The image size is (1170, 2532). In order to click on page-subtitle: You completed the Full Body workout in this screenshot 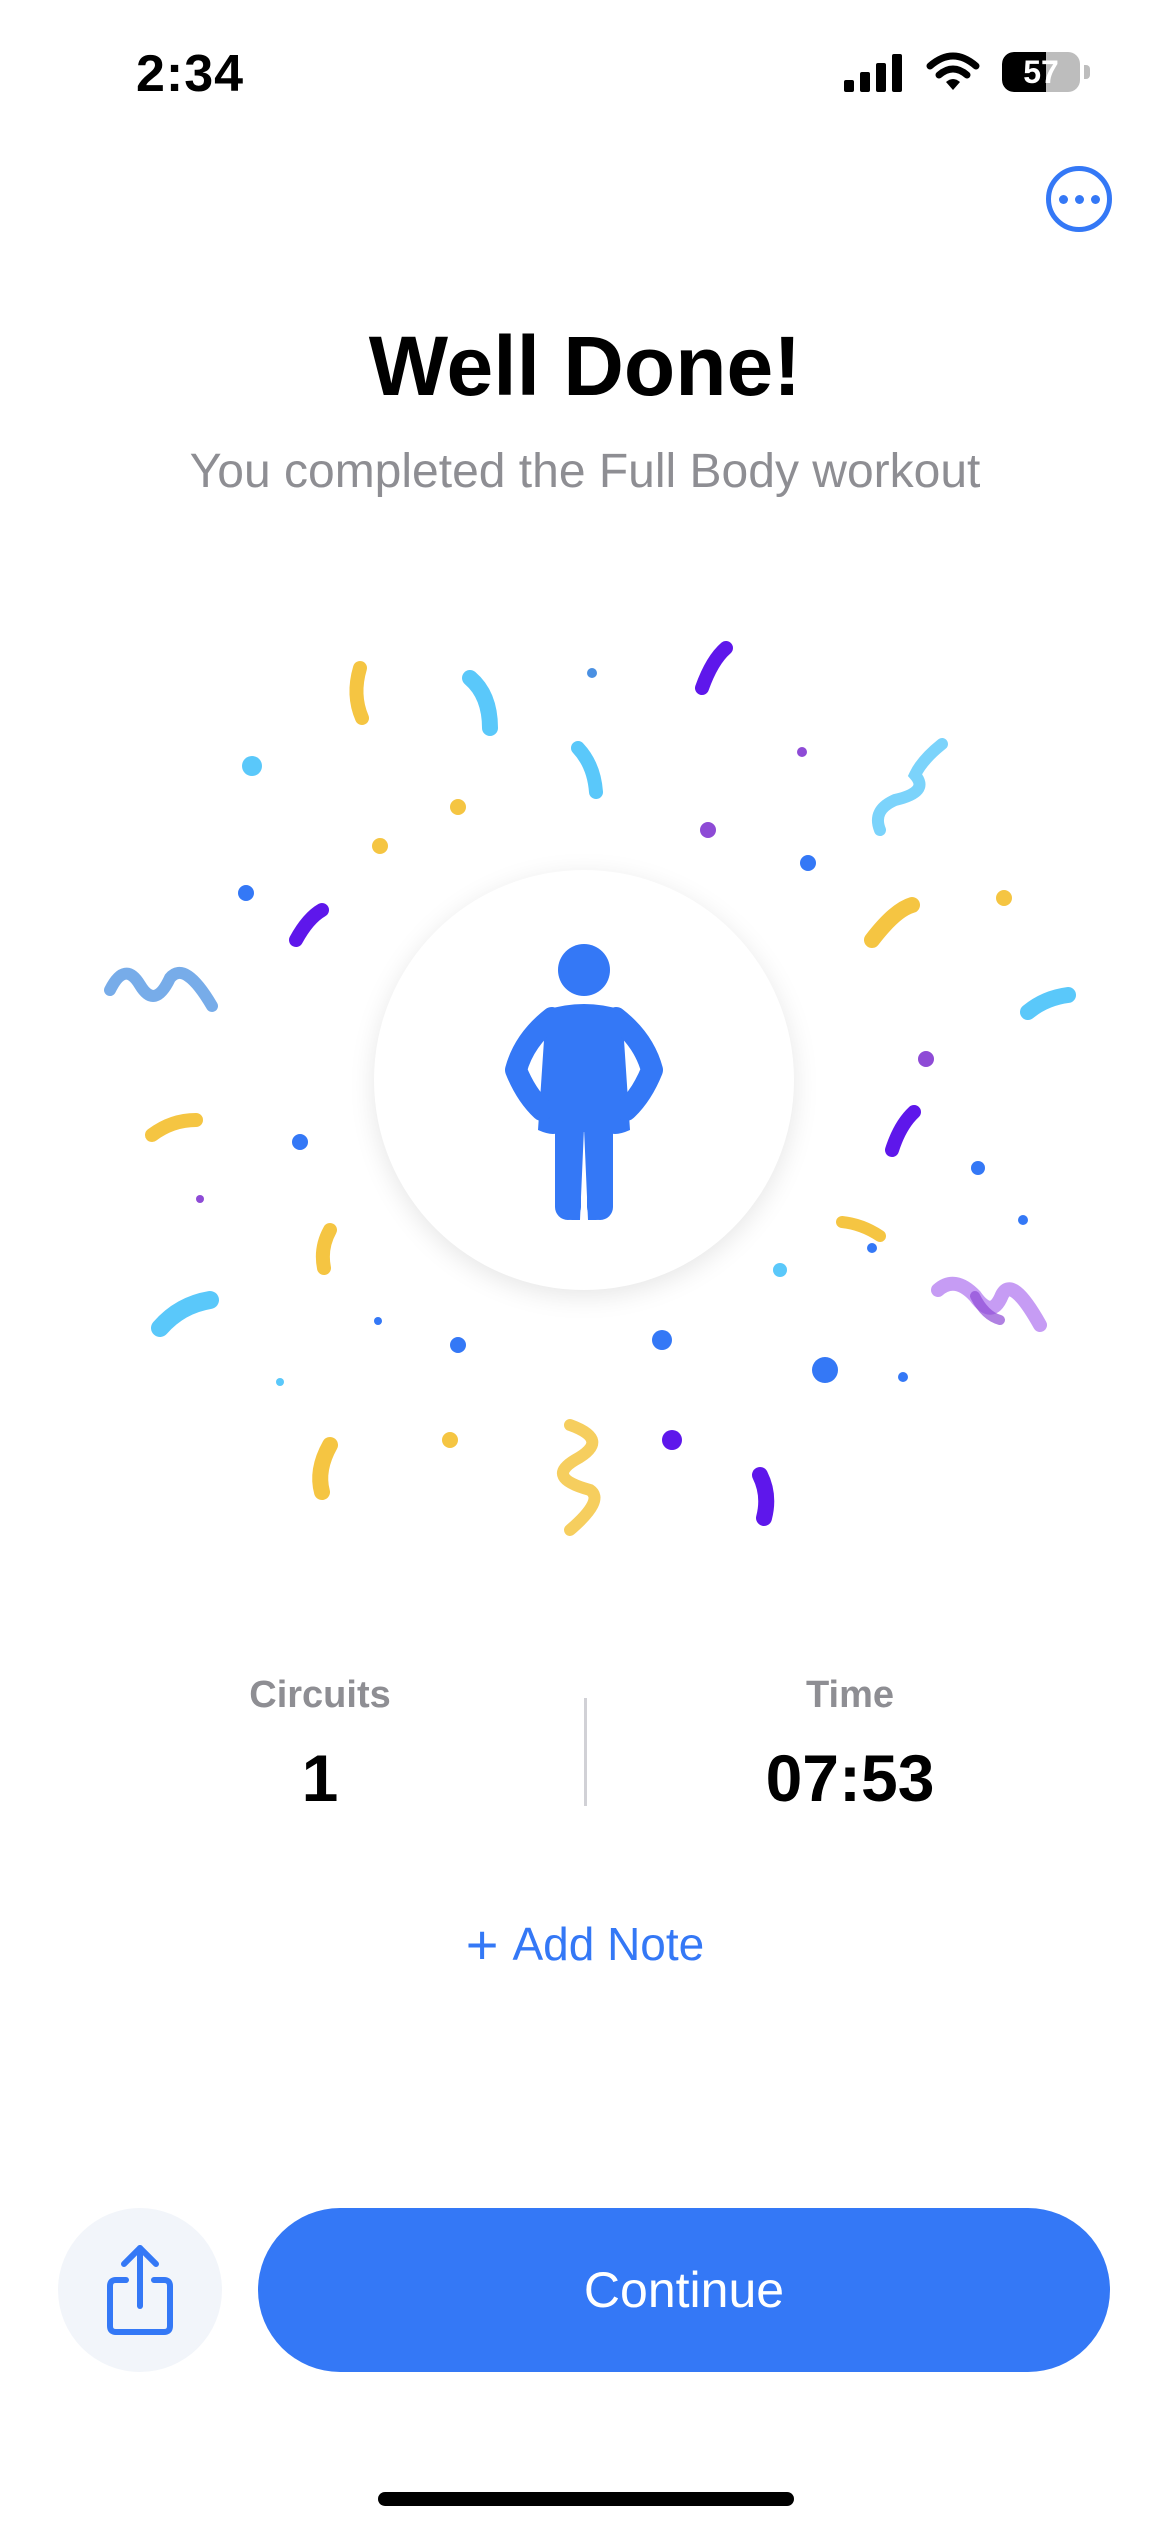, I will do `click(585, 471)`.